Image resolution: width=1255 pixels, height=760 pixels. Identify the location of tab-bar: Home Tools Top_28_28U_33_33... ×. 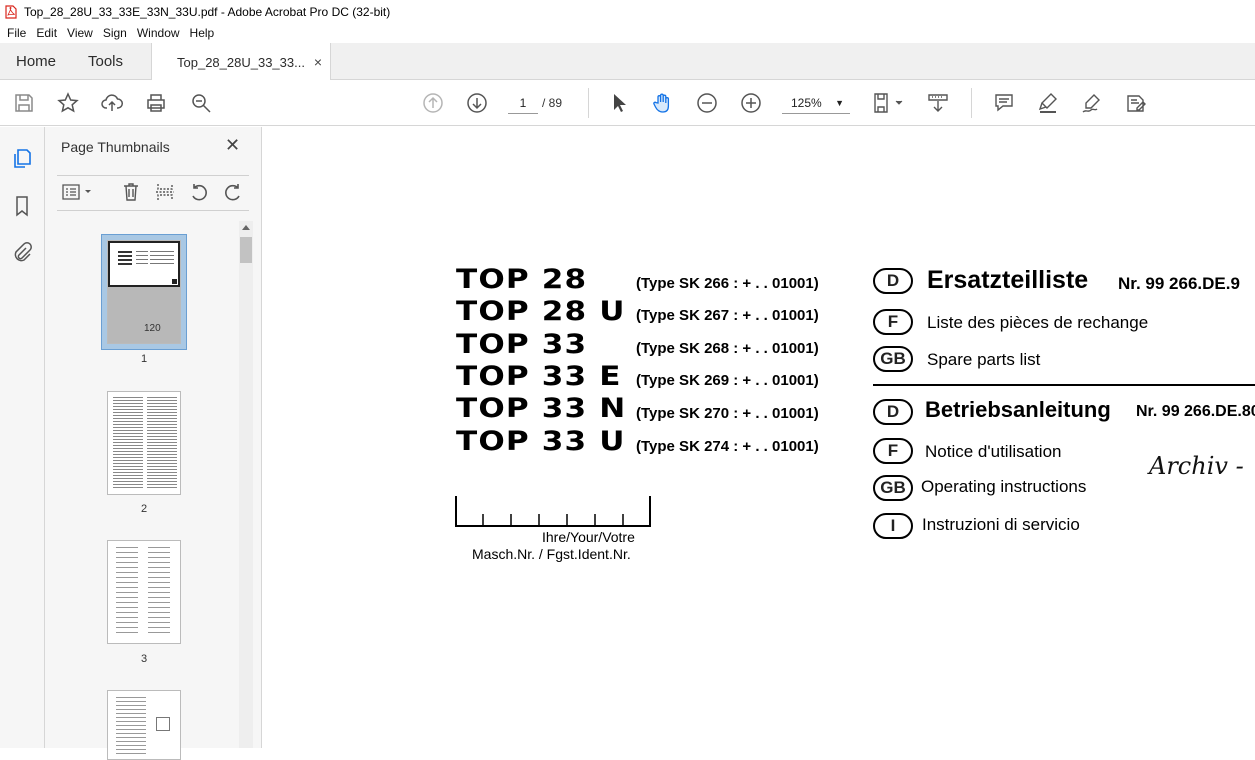
(627, 62).